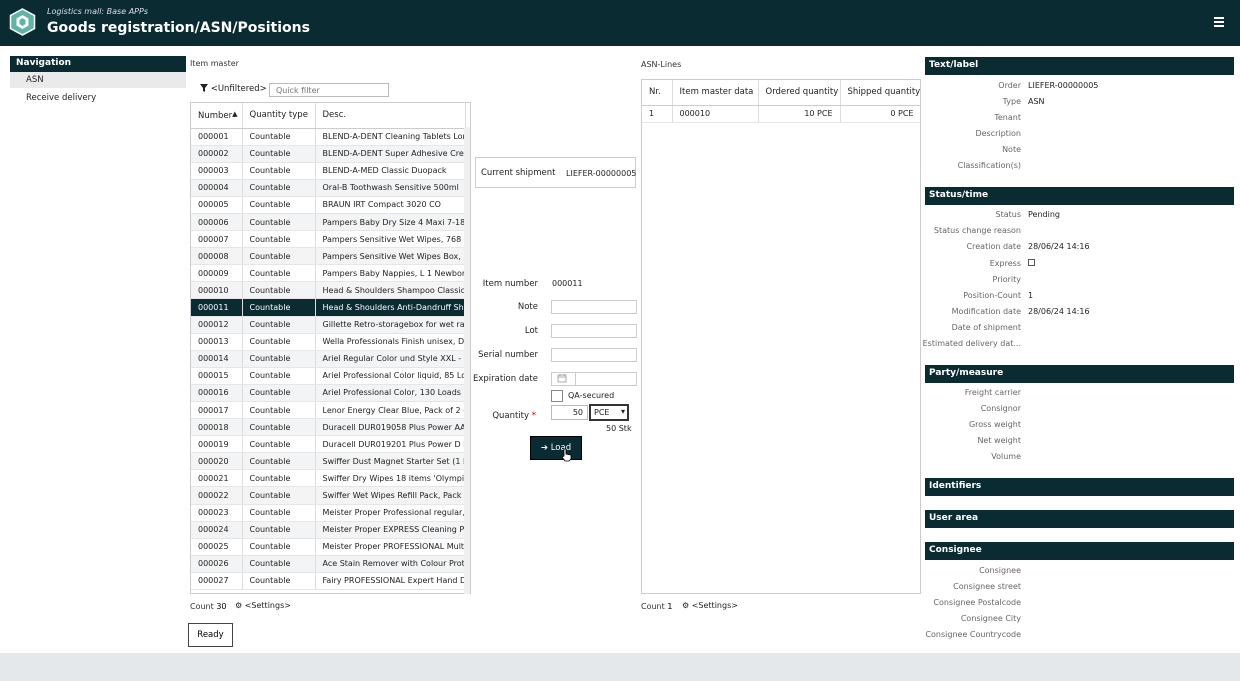  I want to click on filter-button: <Unfiltered>, so click(233, 89).